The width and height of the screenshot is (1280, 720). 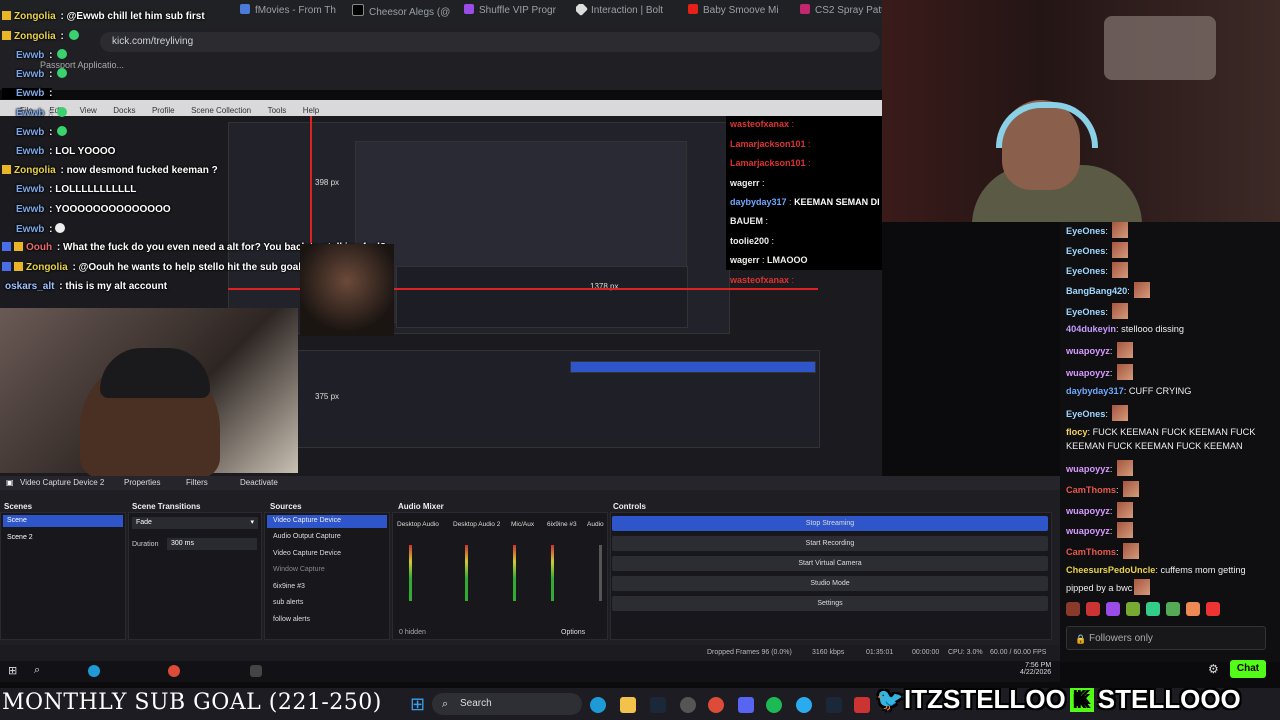 What do you see at coordinates (86, 286) in the screenshot?
I see `chat-line: oskars_alt : this is my alt account` at bounding box center [86, 286].